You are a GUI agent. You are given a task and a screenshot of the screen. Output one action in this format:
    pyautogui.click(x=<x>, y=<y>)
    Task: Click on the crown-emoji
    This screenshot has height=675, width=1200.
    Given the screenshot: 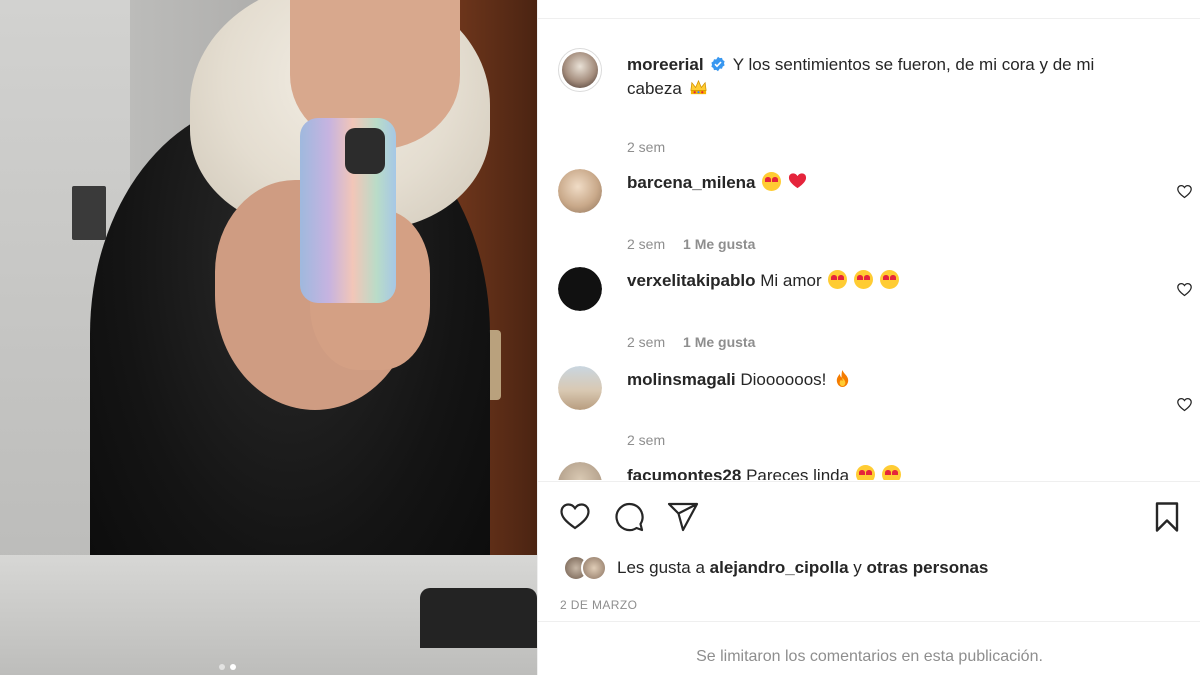 What is the action you would take?
    pyautogui.click(x=698, y=87)
    